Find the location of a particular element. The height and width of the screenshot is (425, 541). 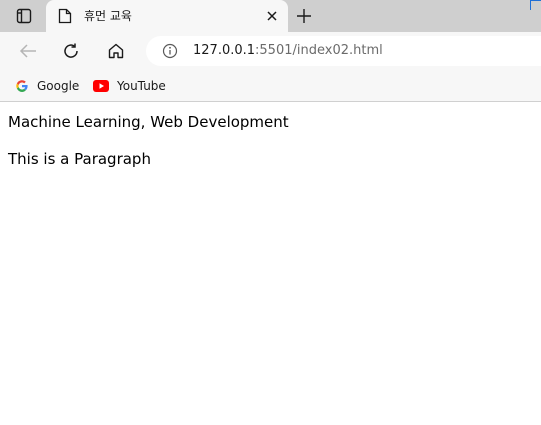

tab-title: 휴먼 교육 is located at coordinates (108, 16).